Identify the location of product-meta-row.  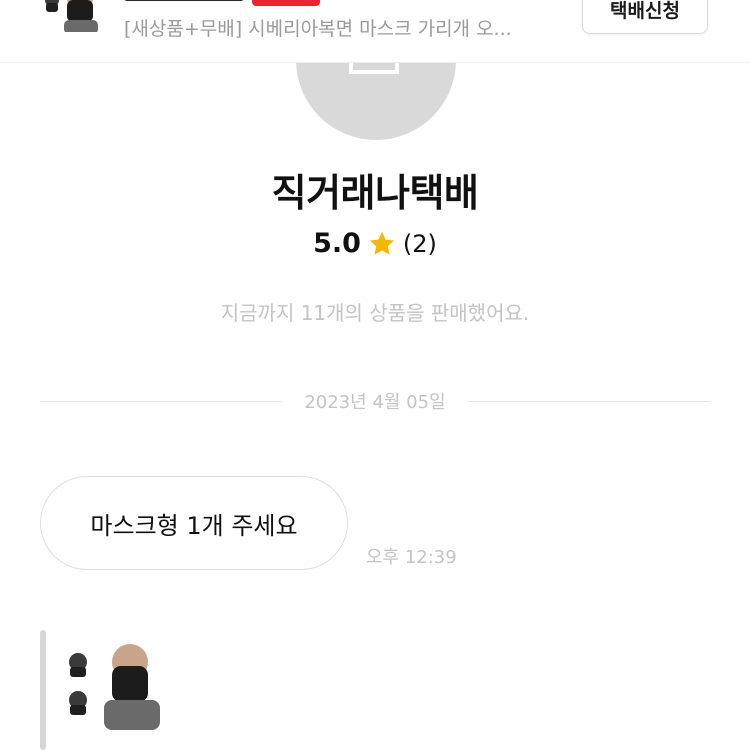
(281, 3).